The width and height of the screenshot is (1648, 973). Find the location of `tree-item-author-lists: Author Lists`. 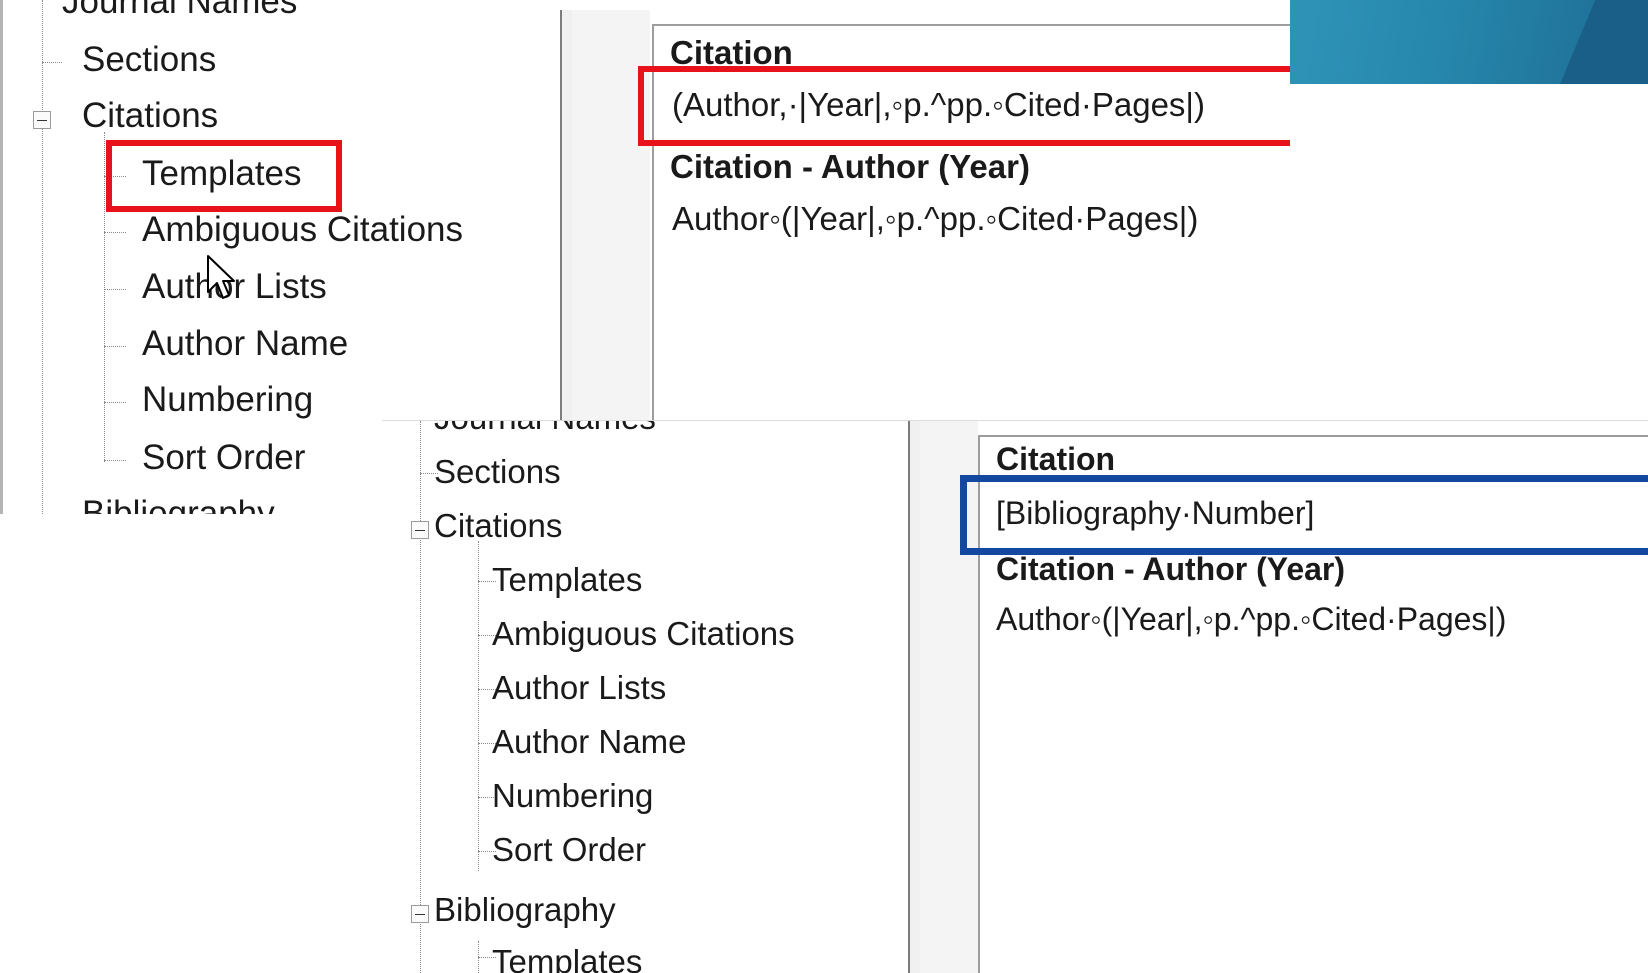

tree-item-author-lists: Author Lists is located at coordinates (579, 688).